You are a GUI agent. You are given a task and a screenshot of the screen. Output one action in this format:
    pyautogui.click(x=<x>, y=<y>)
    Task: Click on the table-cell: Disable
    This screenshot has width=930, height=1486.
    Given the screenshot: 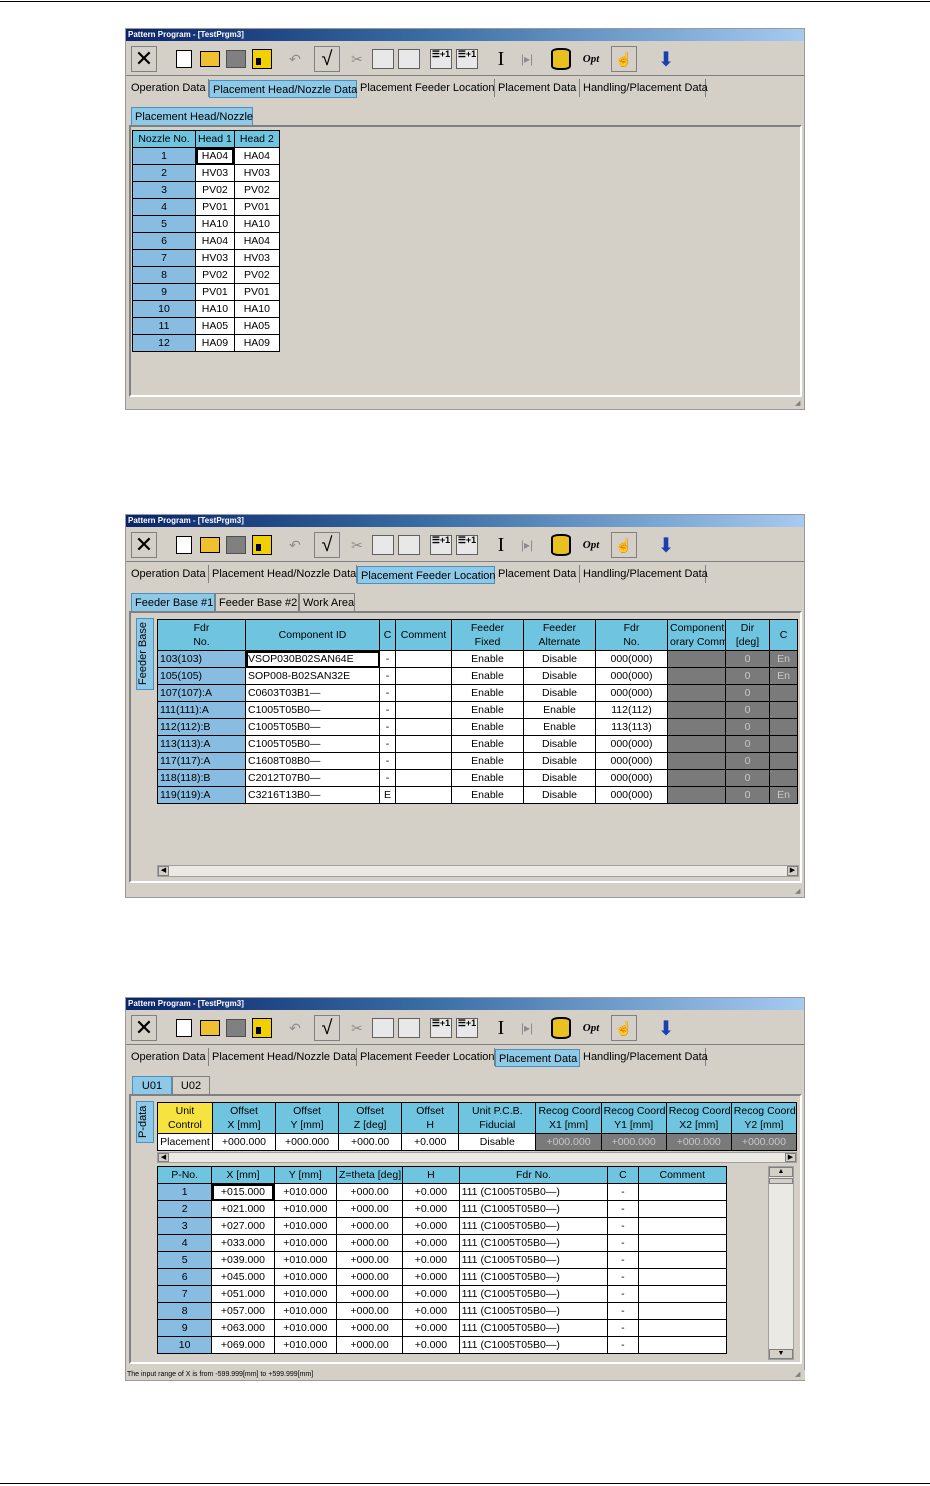 What is the action you would take?
    pyautogui.click(x=559, y=761)
    